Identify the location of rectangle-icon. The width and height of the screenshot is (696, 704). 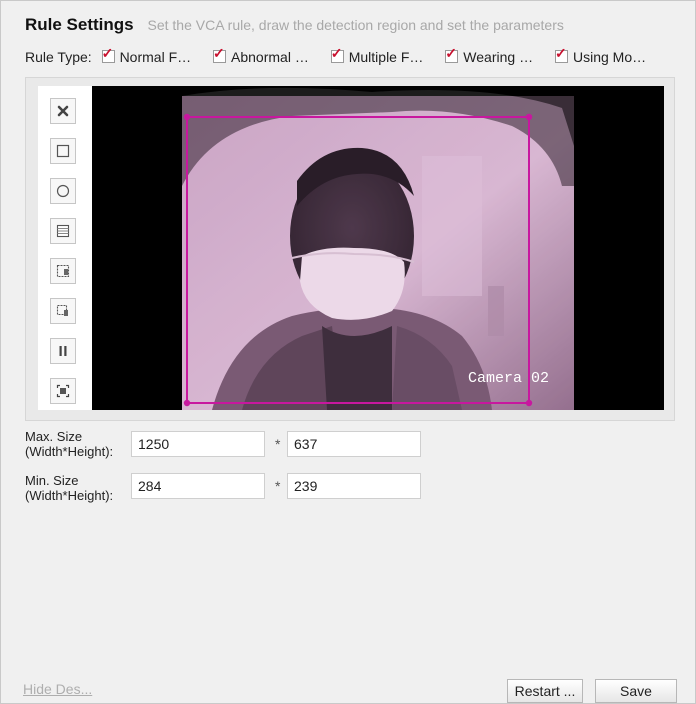
(63, 151).